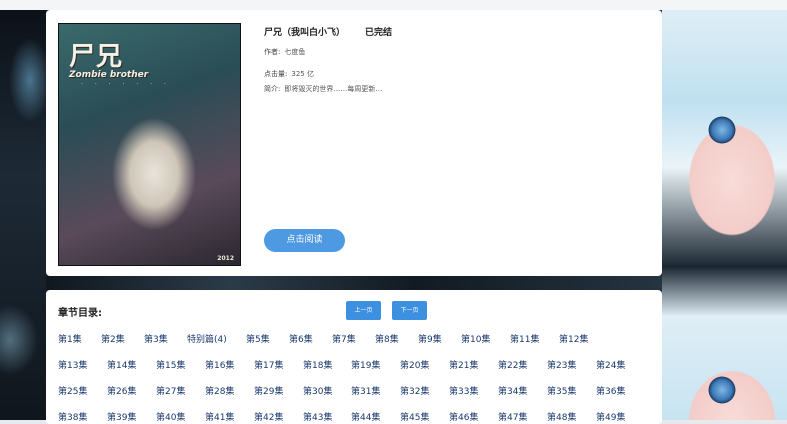  What do you see at coordinates (268, 416) in the screenshot?
I see `chapter-link: 第42集` at bounding box center [268, 416].